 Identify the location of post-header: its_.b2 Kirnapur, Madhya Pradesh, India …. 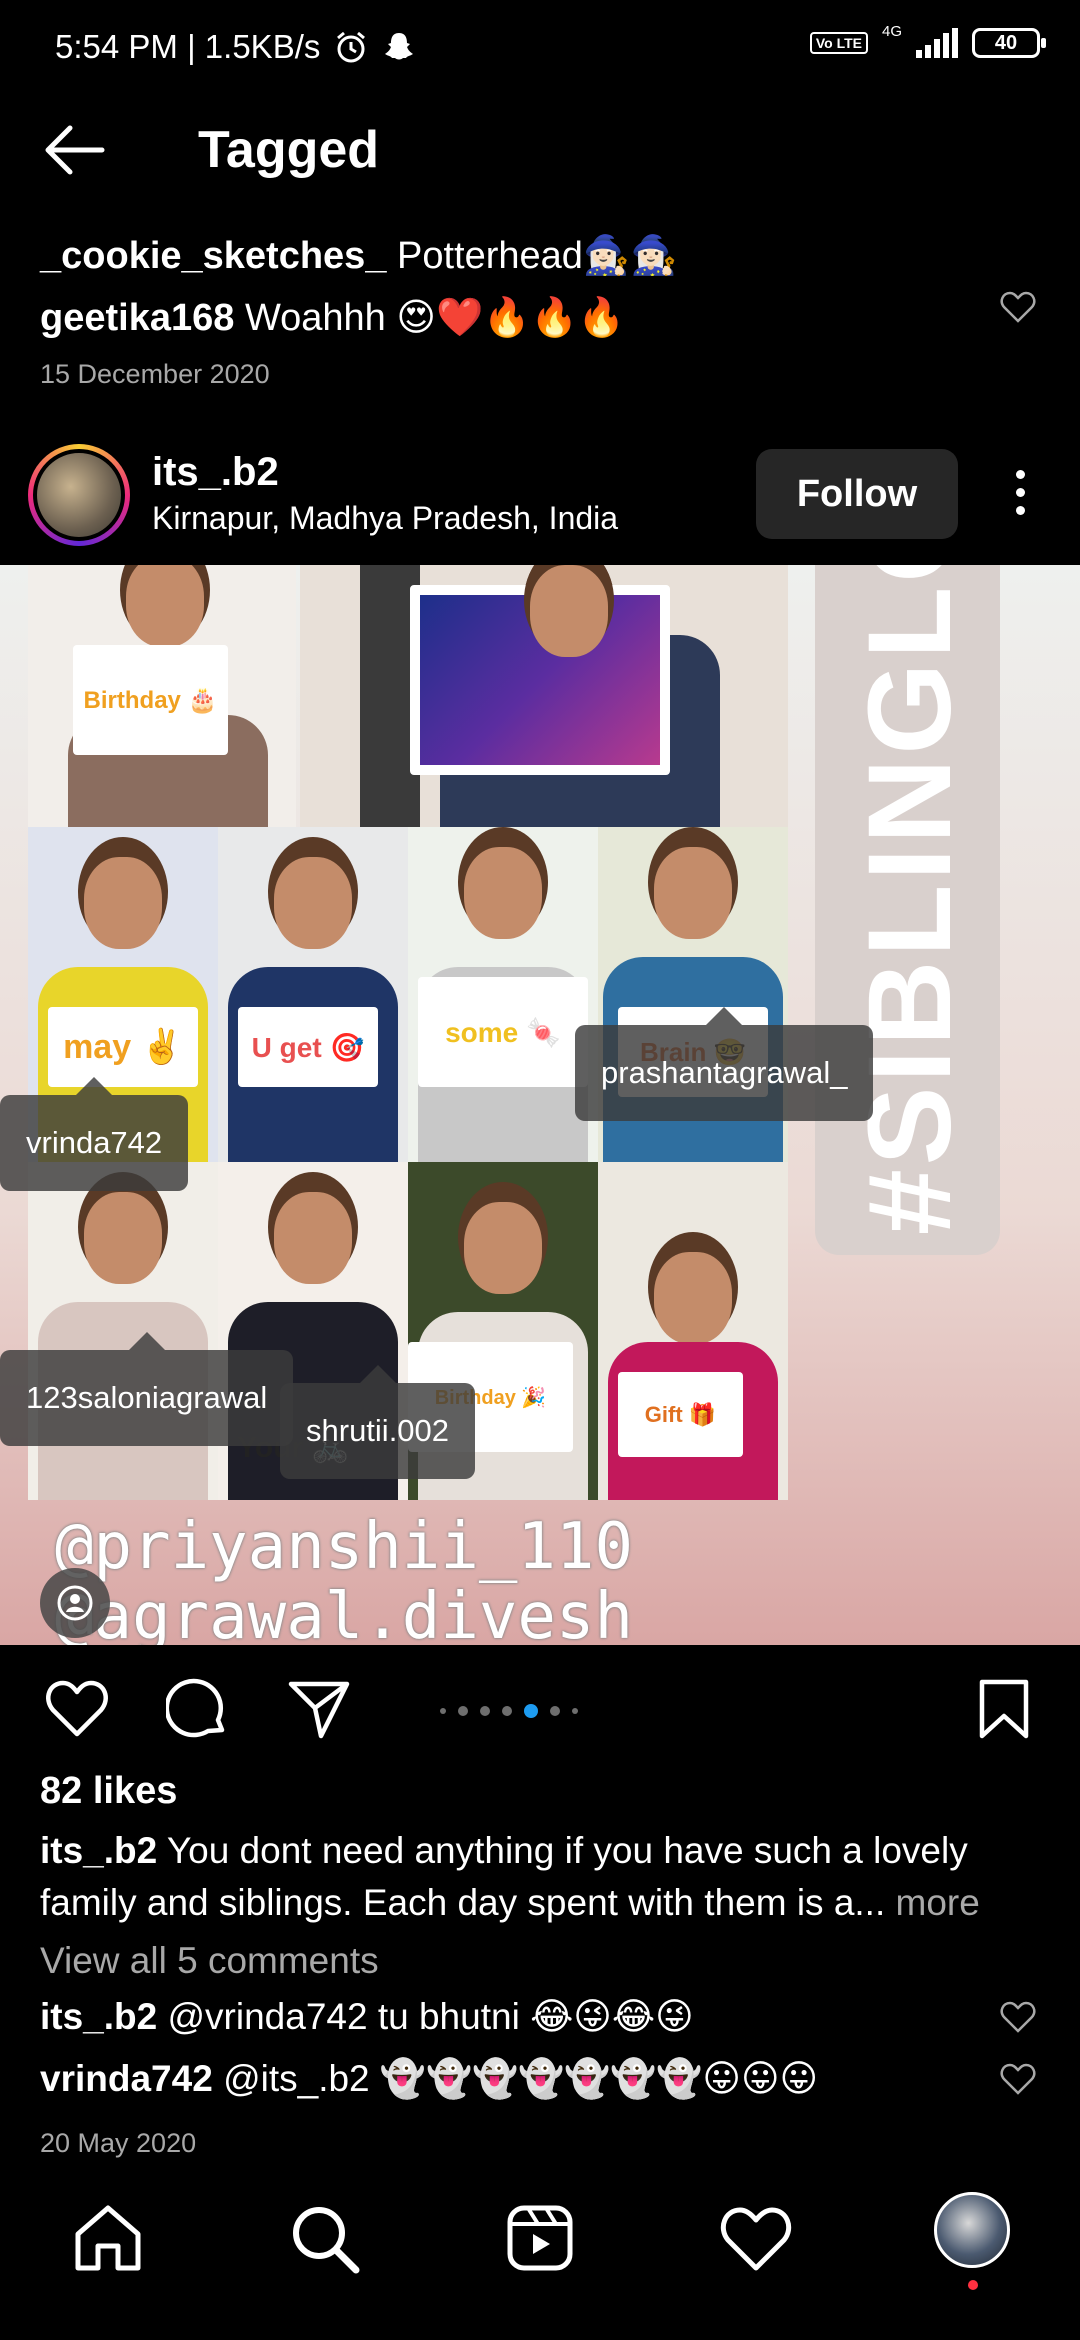
(540, 502).